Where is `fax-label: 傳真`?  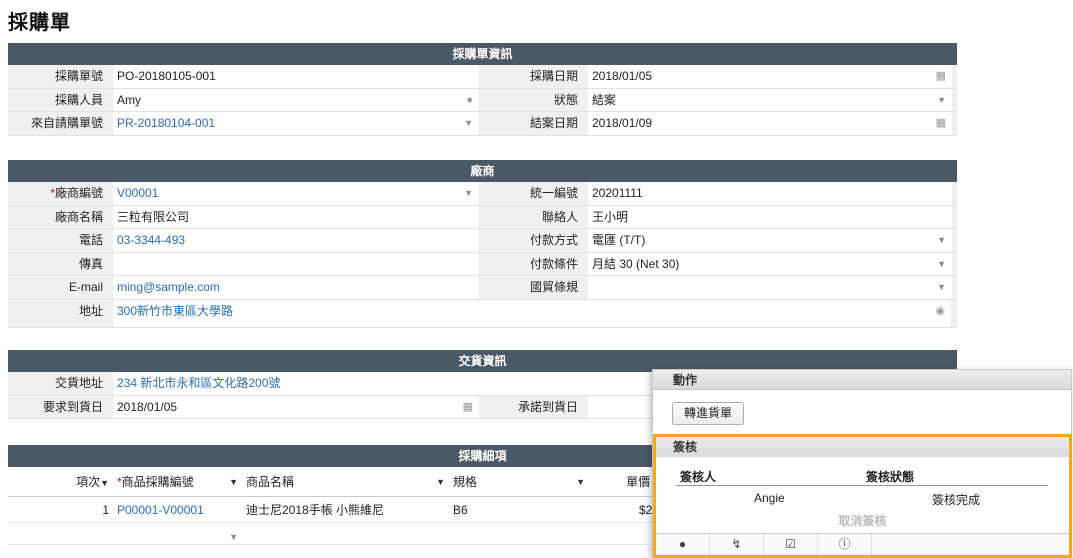
fax-label: 傳真 is located at coordinates (90, 263).